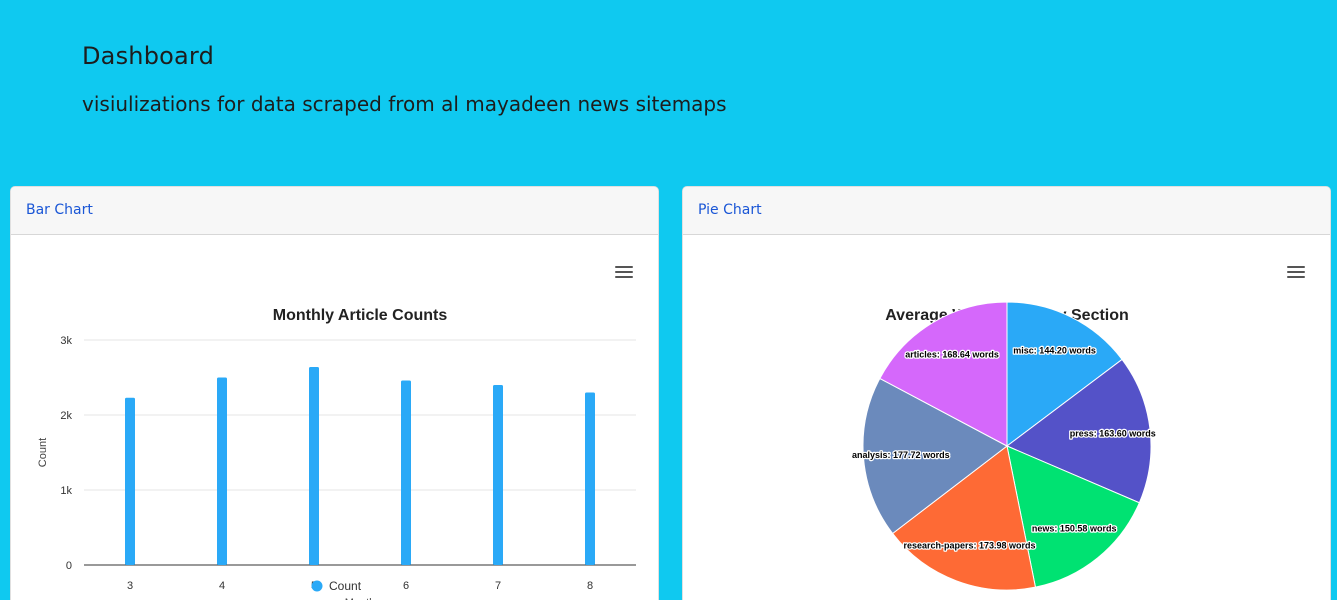  I want to click on y-tick-label: 2k, so click(66, 416).